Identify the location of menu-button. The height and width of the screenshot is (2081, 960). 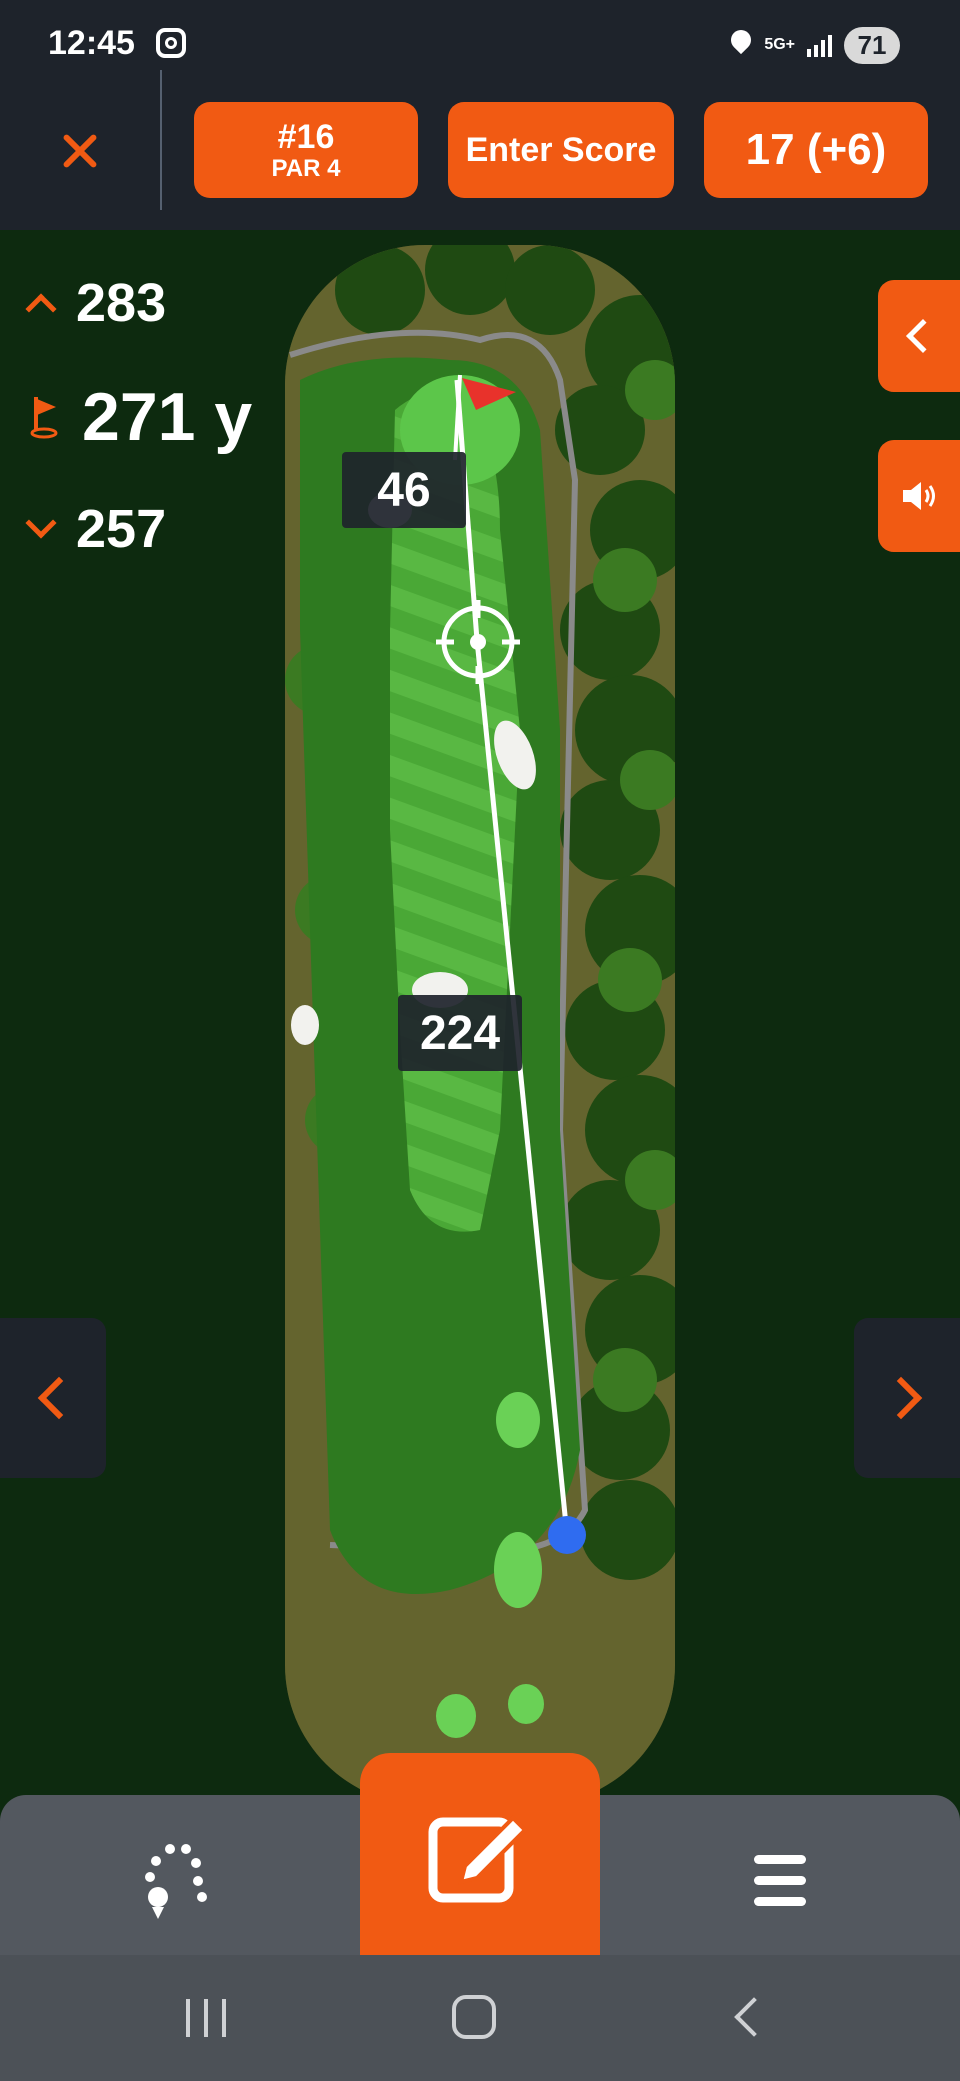
(780, 1880).